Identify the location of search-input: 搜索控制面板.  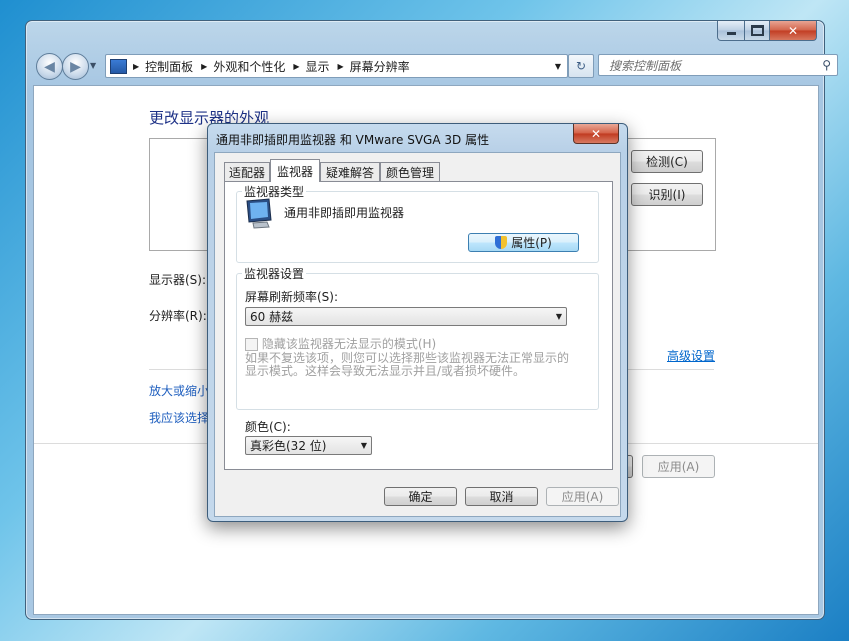
(645, 65).